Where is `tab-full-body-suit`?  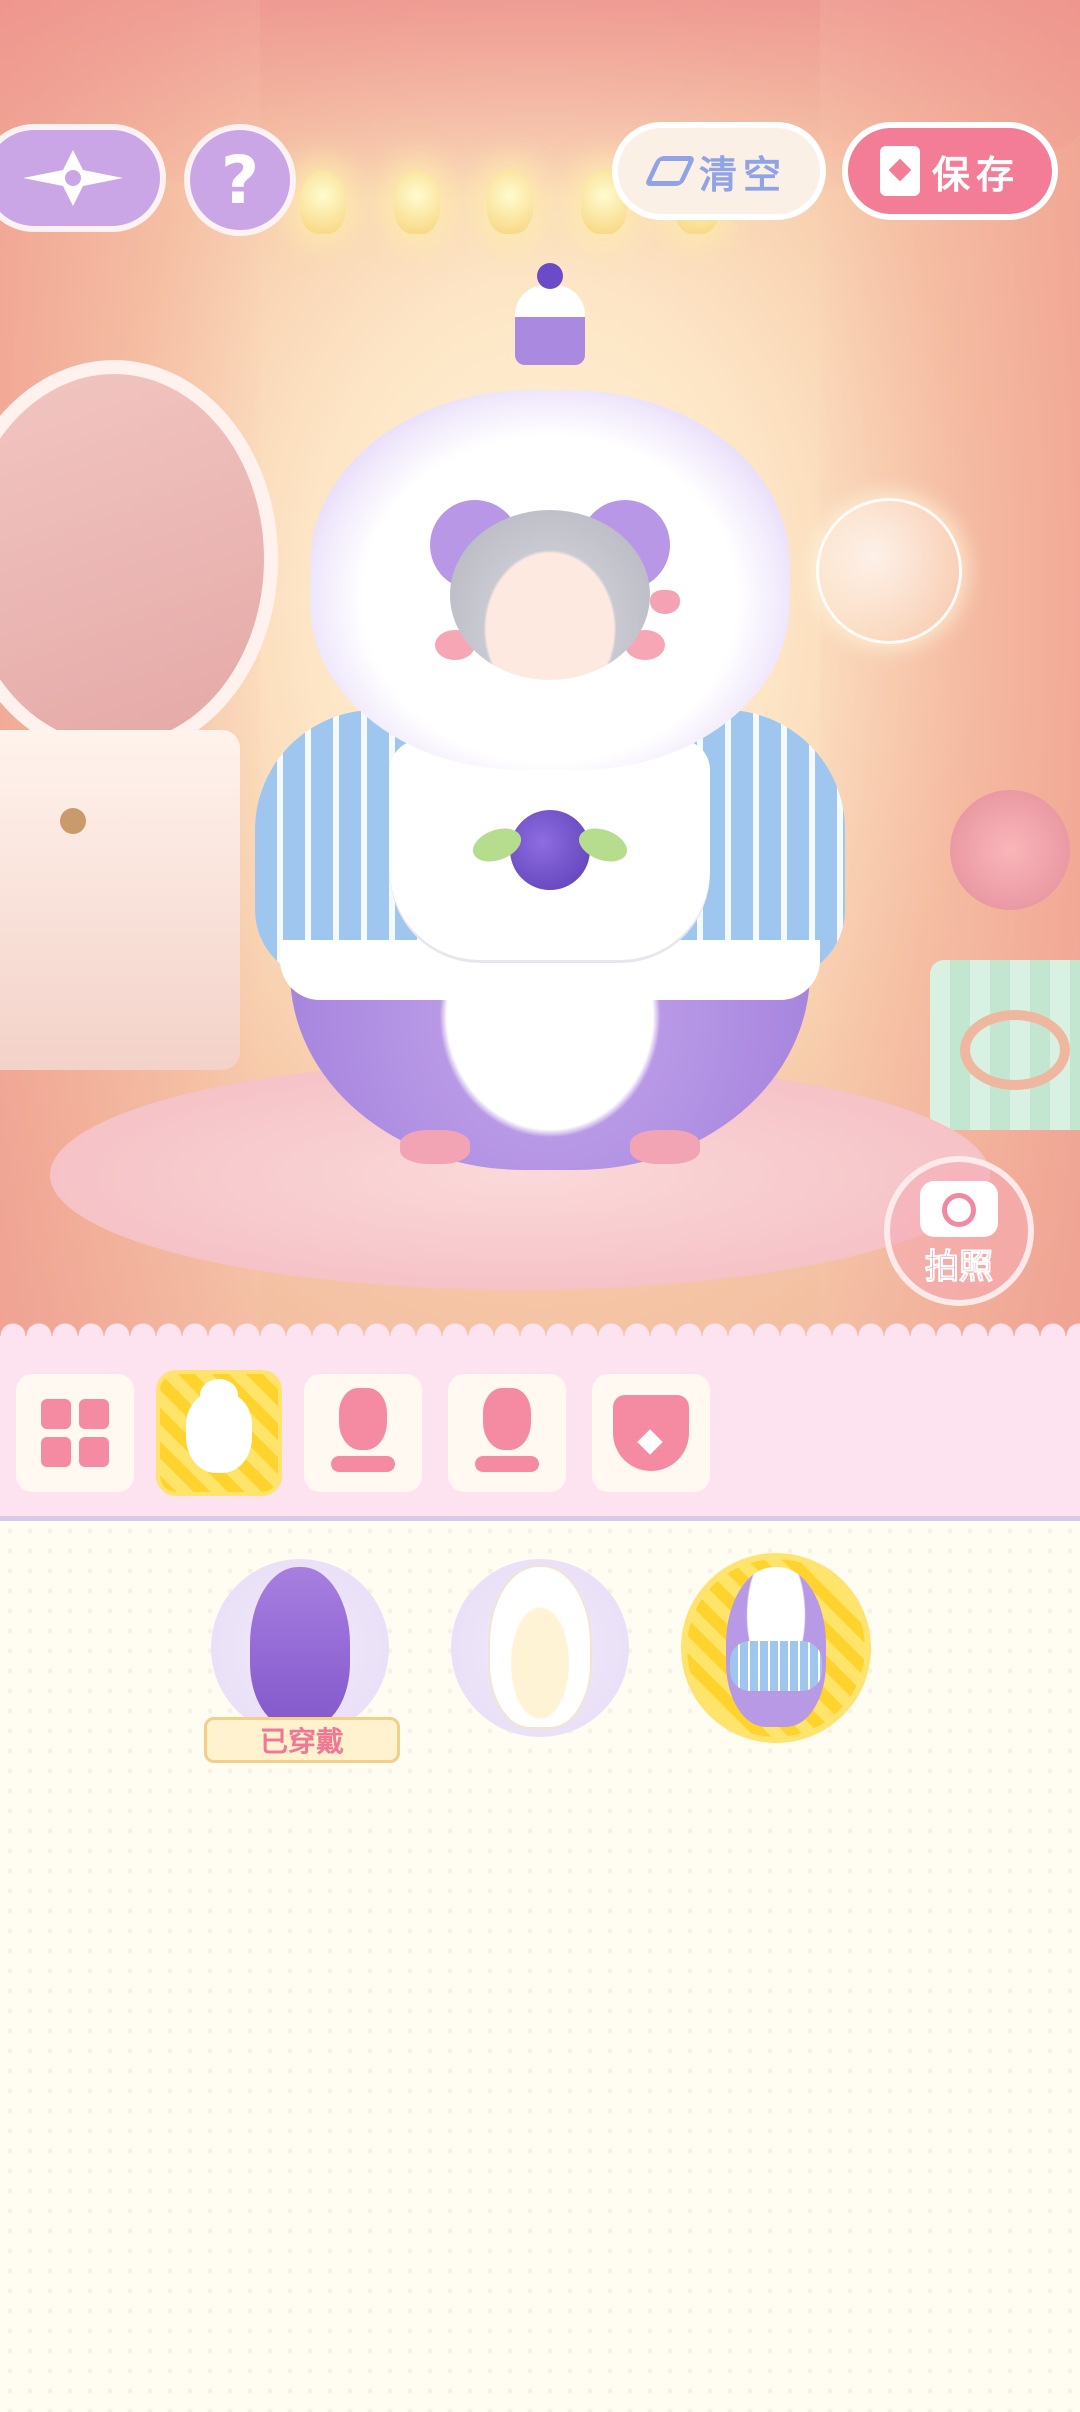
tab-full-body-suit is located at coordinates (219, 1433).